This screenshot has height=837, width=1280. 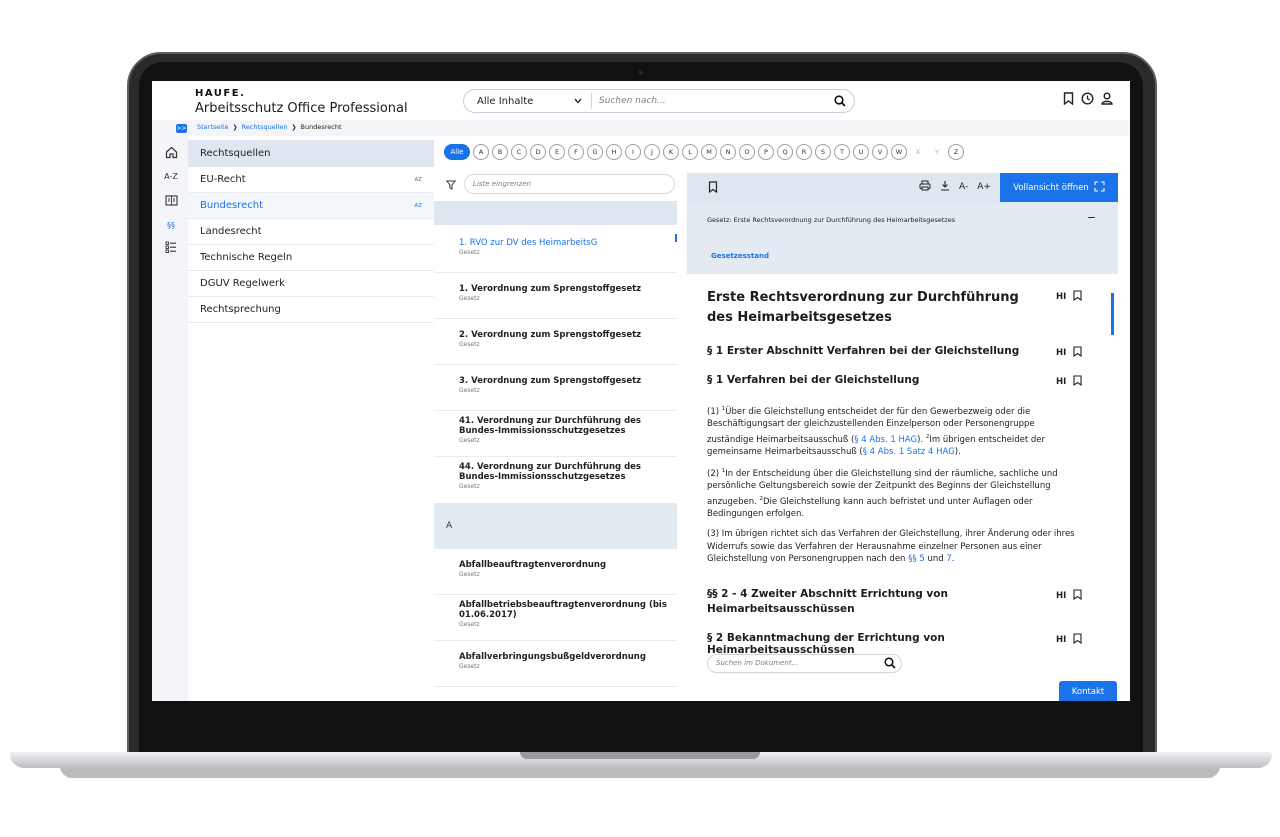 I want to click on font-smaller-button: A-, so click(x=963, y=187).